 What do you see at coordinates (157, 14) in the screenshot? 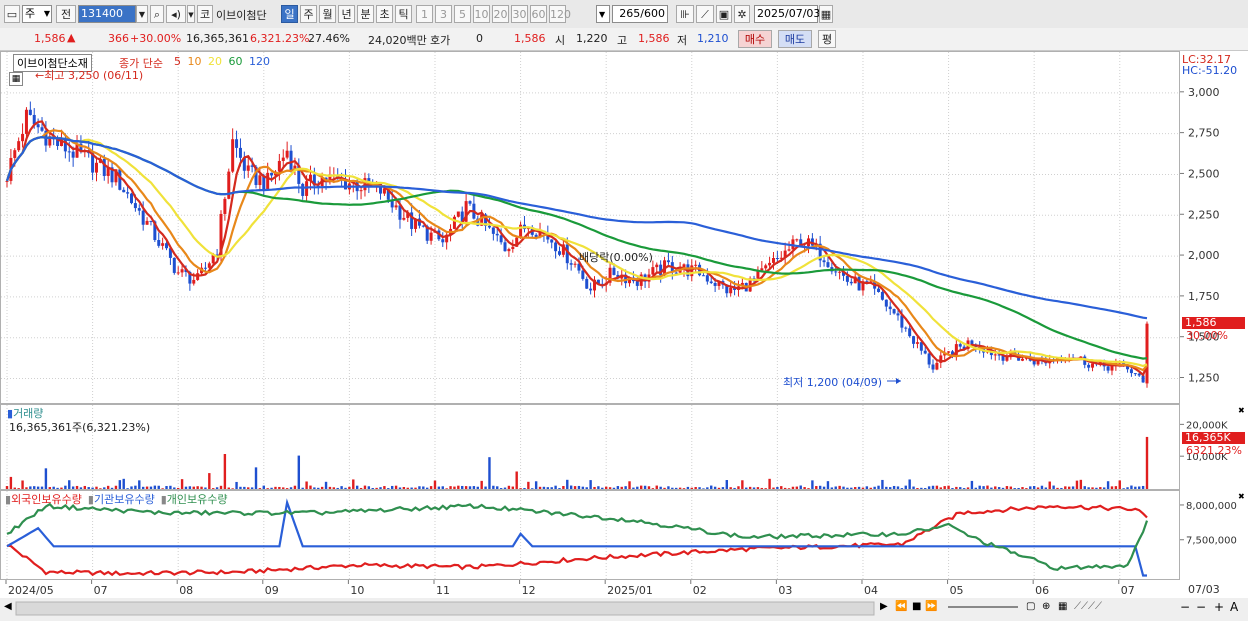
I see `search-icon: ⌕` at bounding box center [157, 14].